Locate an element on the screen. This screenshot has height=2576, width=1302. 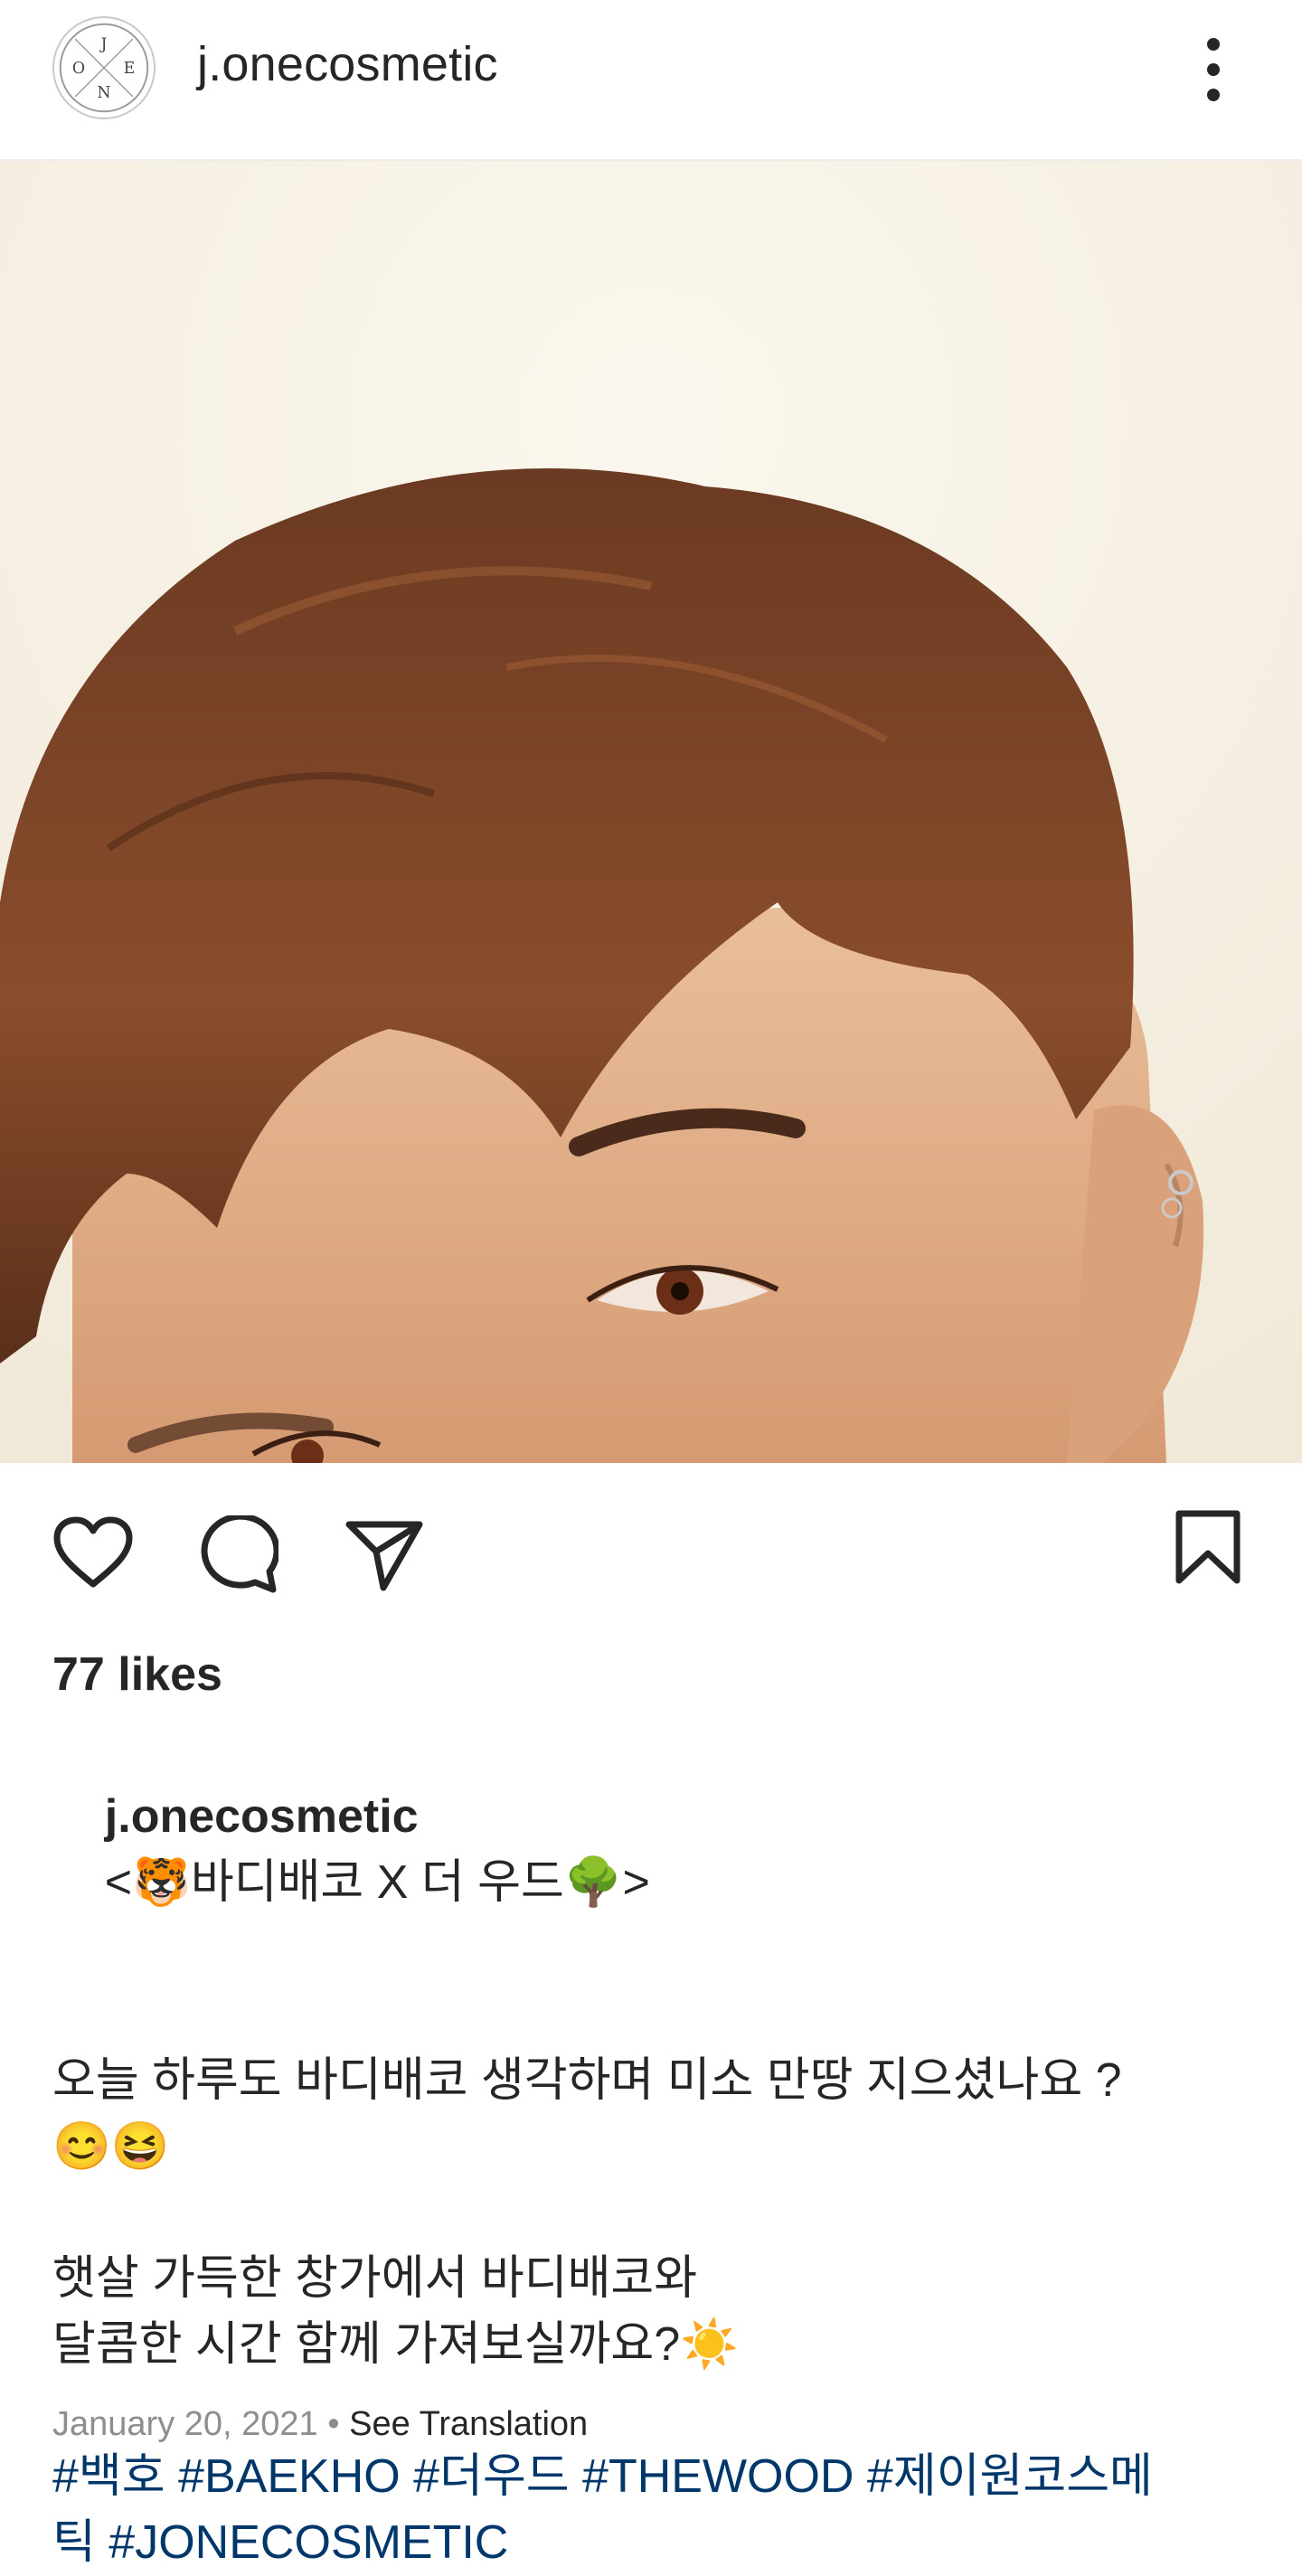
post-date: January 20, 2021 is located at coordinates (185, 2424).